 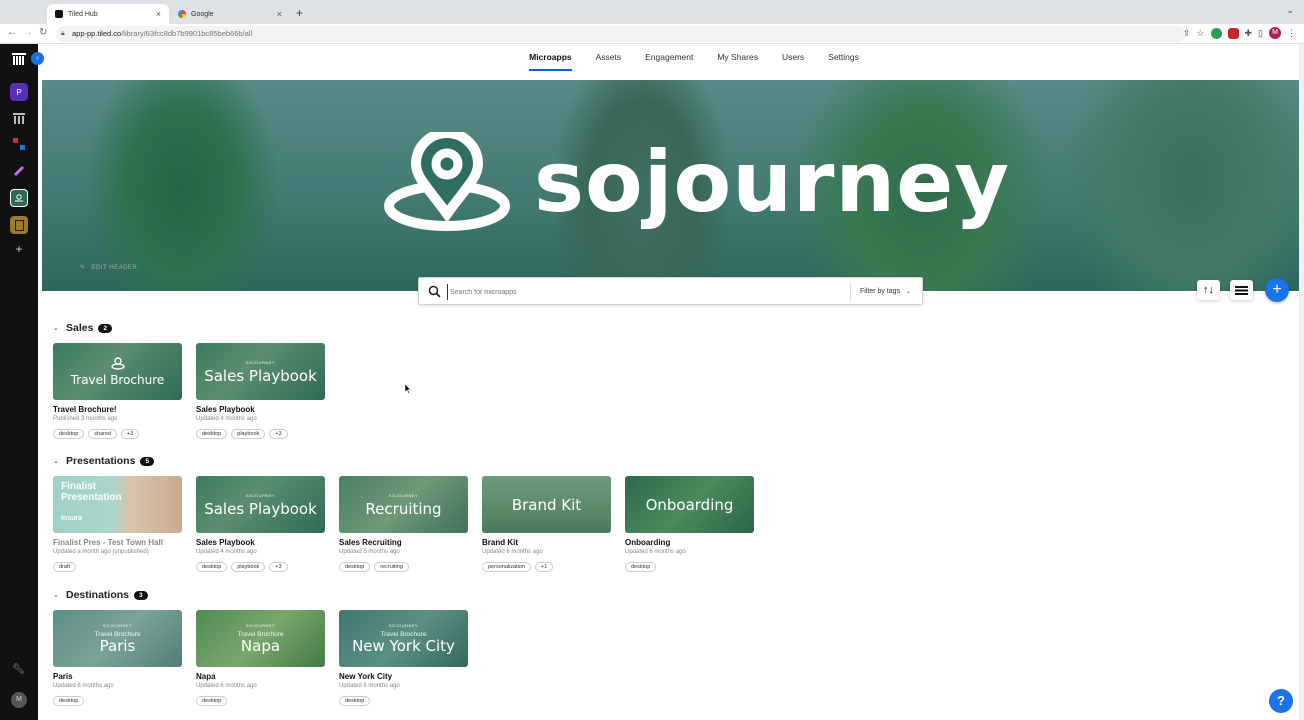 I want to click on settings-wrench-icon: 🔧︎, so click(x=18, y=669).